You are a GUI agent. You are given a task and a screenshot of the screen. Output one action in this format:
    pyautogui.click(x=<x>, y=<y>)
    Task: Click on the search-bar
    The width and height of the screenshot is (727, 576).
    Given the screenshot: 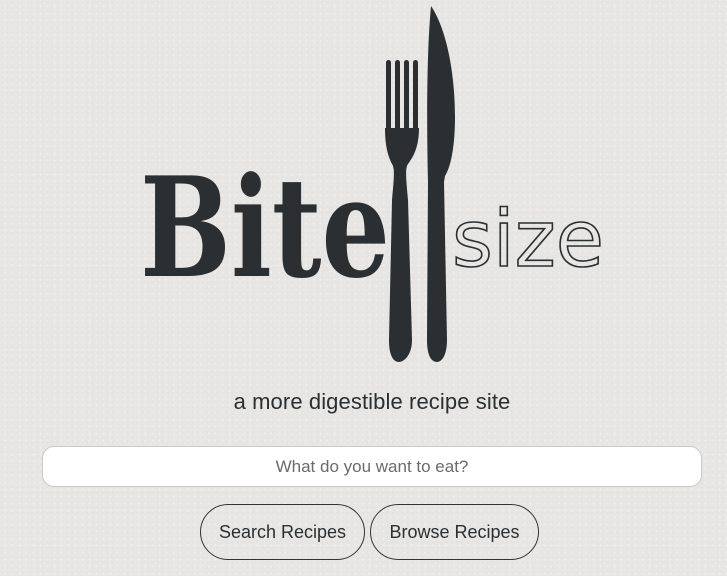 What is the action you would take?
    pyautogui.click(x=372, y=466)
    